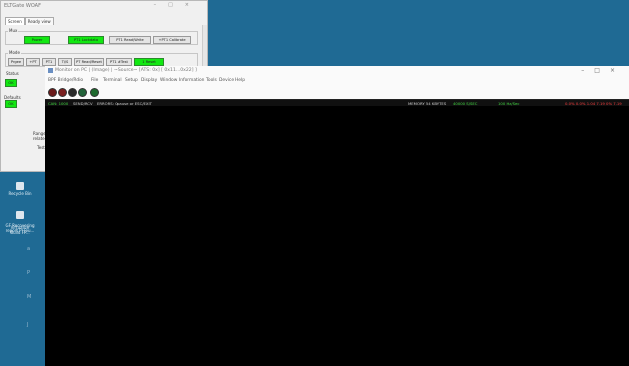 The height and width of the screenshot is (366, 629). What do you see at coordinates (211, 80) in the screenshot?
I see `menu-tools: Tools` at bounding box center [211, 80].